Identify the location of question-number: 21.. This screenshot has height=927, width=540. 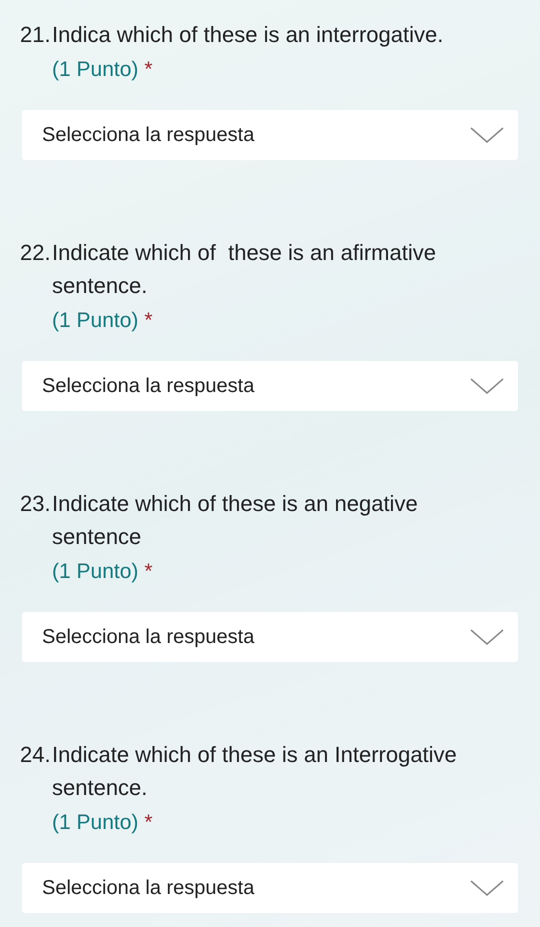
(36, 35).